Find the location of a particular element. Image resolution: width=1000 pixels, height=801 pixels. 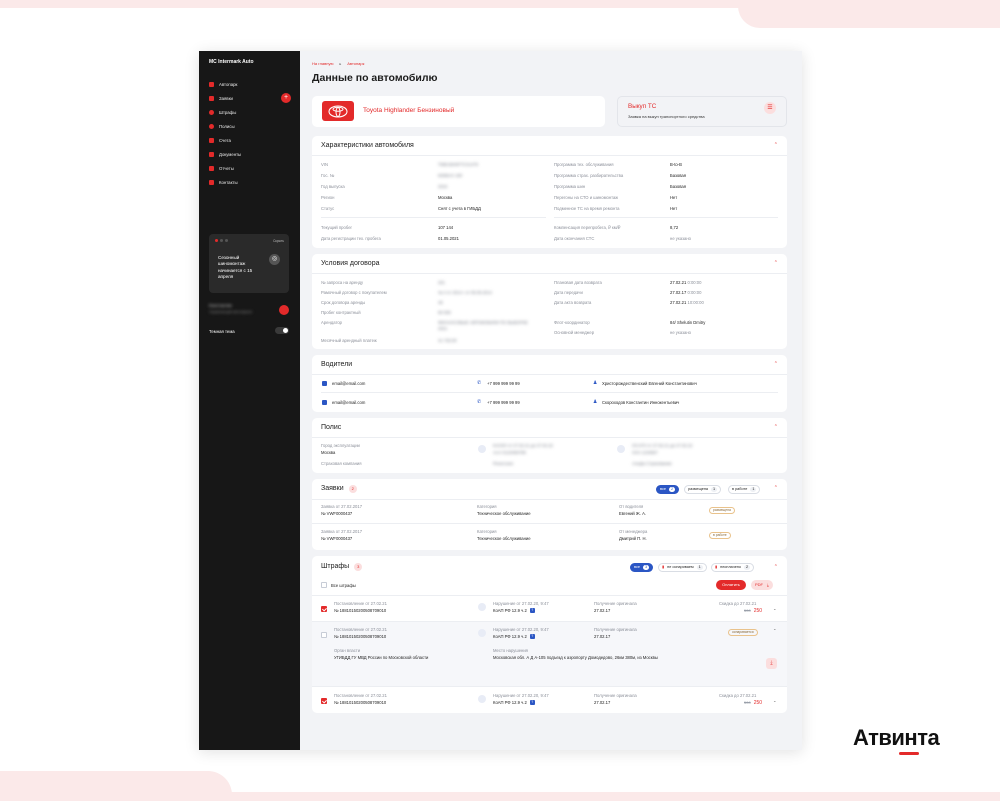

sidebar-item-policies: Полисы is located at coordinates (250, 126).